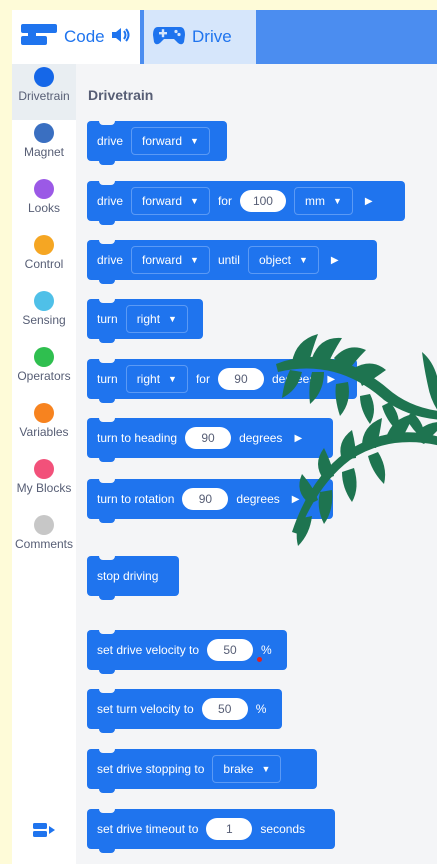 The image size is (437, 864). What do you see at coordinates (212, 36) in the screenshot?
I see `tab-drive-label: Drive` at bounding box center [212, 36].